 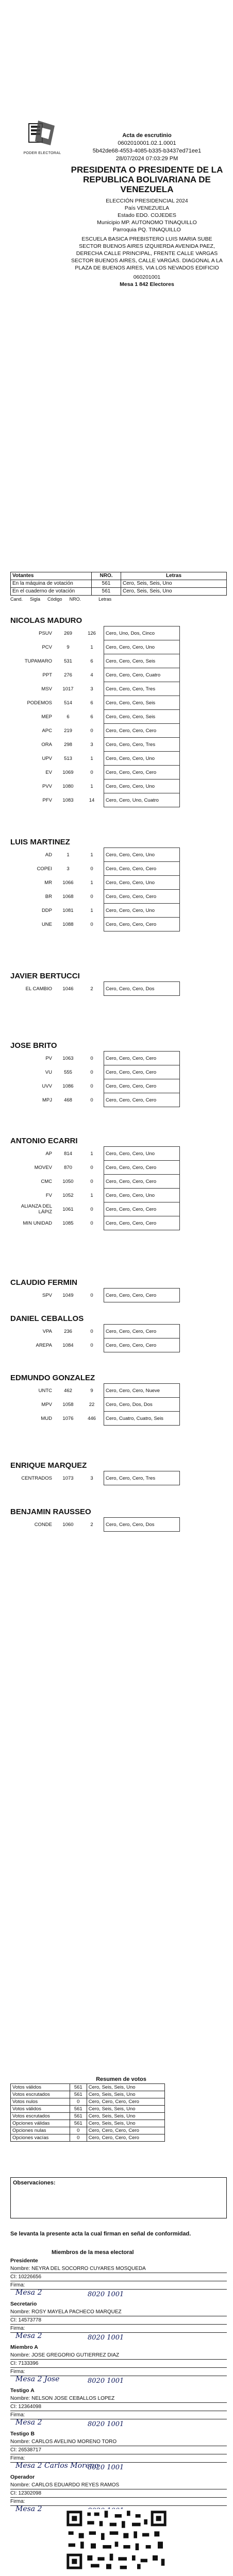 What do you see at coordinates (38, 661) in the screenshot?
I see `party-sigla: TUPAMARO` at bounding box center [38, 661].